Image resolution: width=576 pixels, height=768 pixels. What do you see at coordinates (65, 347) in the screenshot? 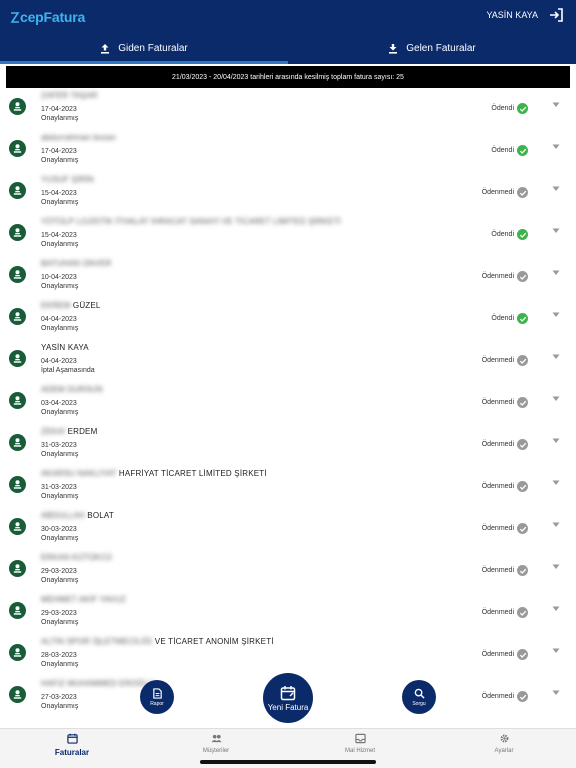
I see `customer-name-visible: YASİN KAYA` at bounding box center [65, 347].